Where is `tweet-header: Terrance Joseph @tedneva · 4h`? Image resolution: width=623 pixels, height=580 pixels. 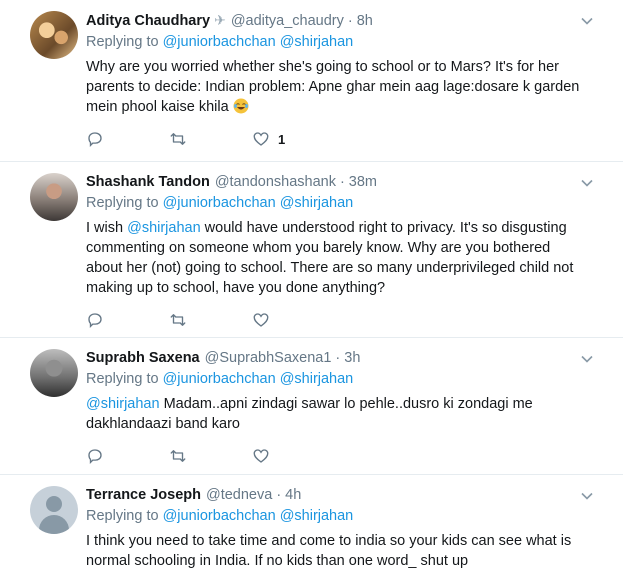 tweet-header: Terrance Joseph @tedneva · 4h is located at coordinates (348, 495).